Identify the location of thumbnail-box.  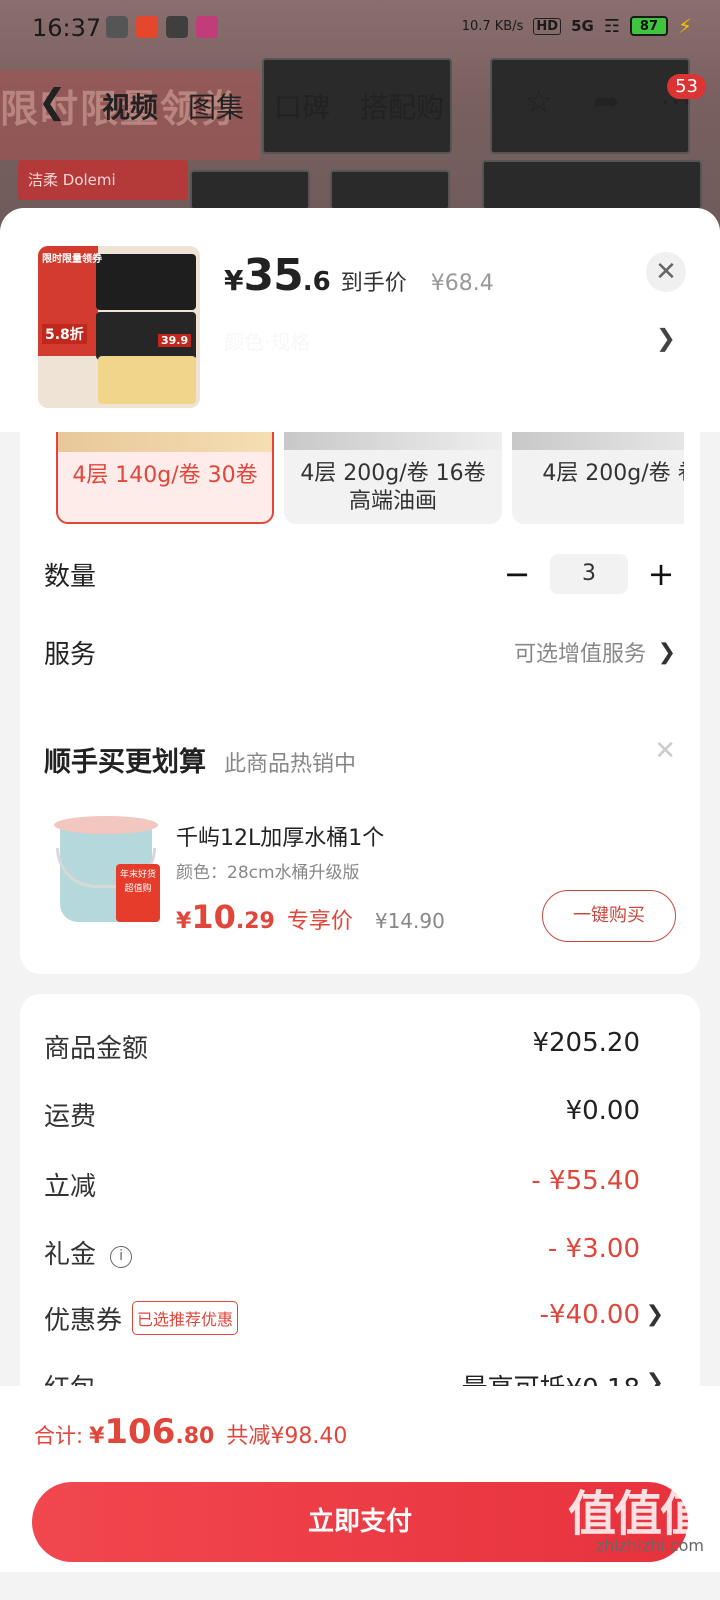
(147, 380).